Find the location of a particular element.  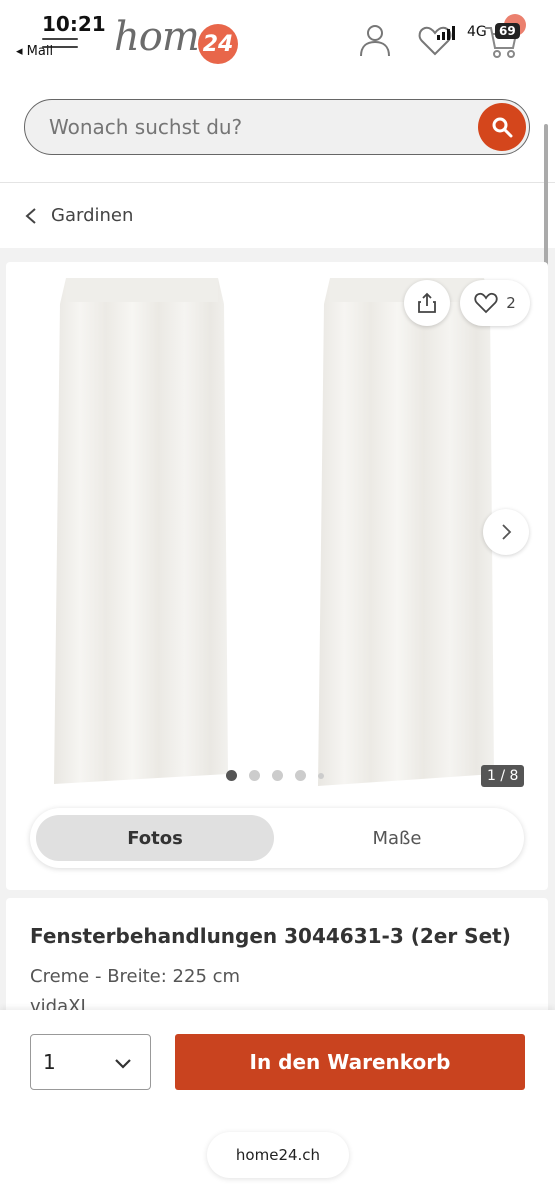

share-icon is located at coordinates (427, 302).